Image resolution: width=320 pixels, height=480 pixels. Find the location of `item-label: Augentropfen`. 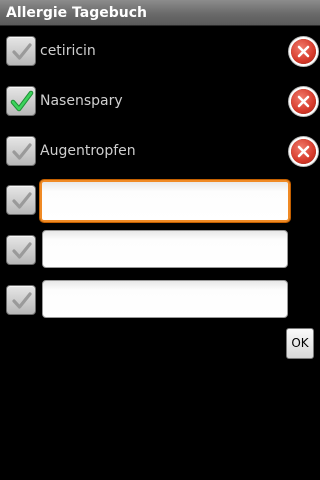

item-label: Augentropfen is located at coordinates (88, 151).